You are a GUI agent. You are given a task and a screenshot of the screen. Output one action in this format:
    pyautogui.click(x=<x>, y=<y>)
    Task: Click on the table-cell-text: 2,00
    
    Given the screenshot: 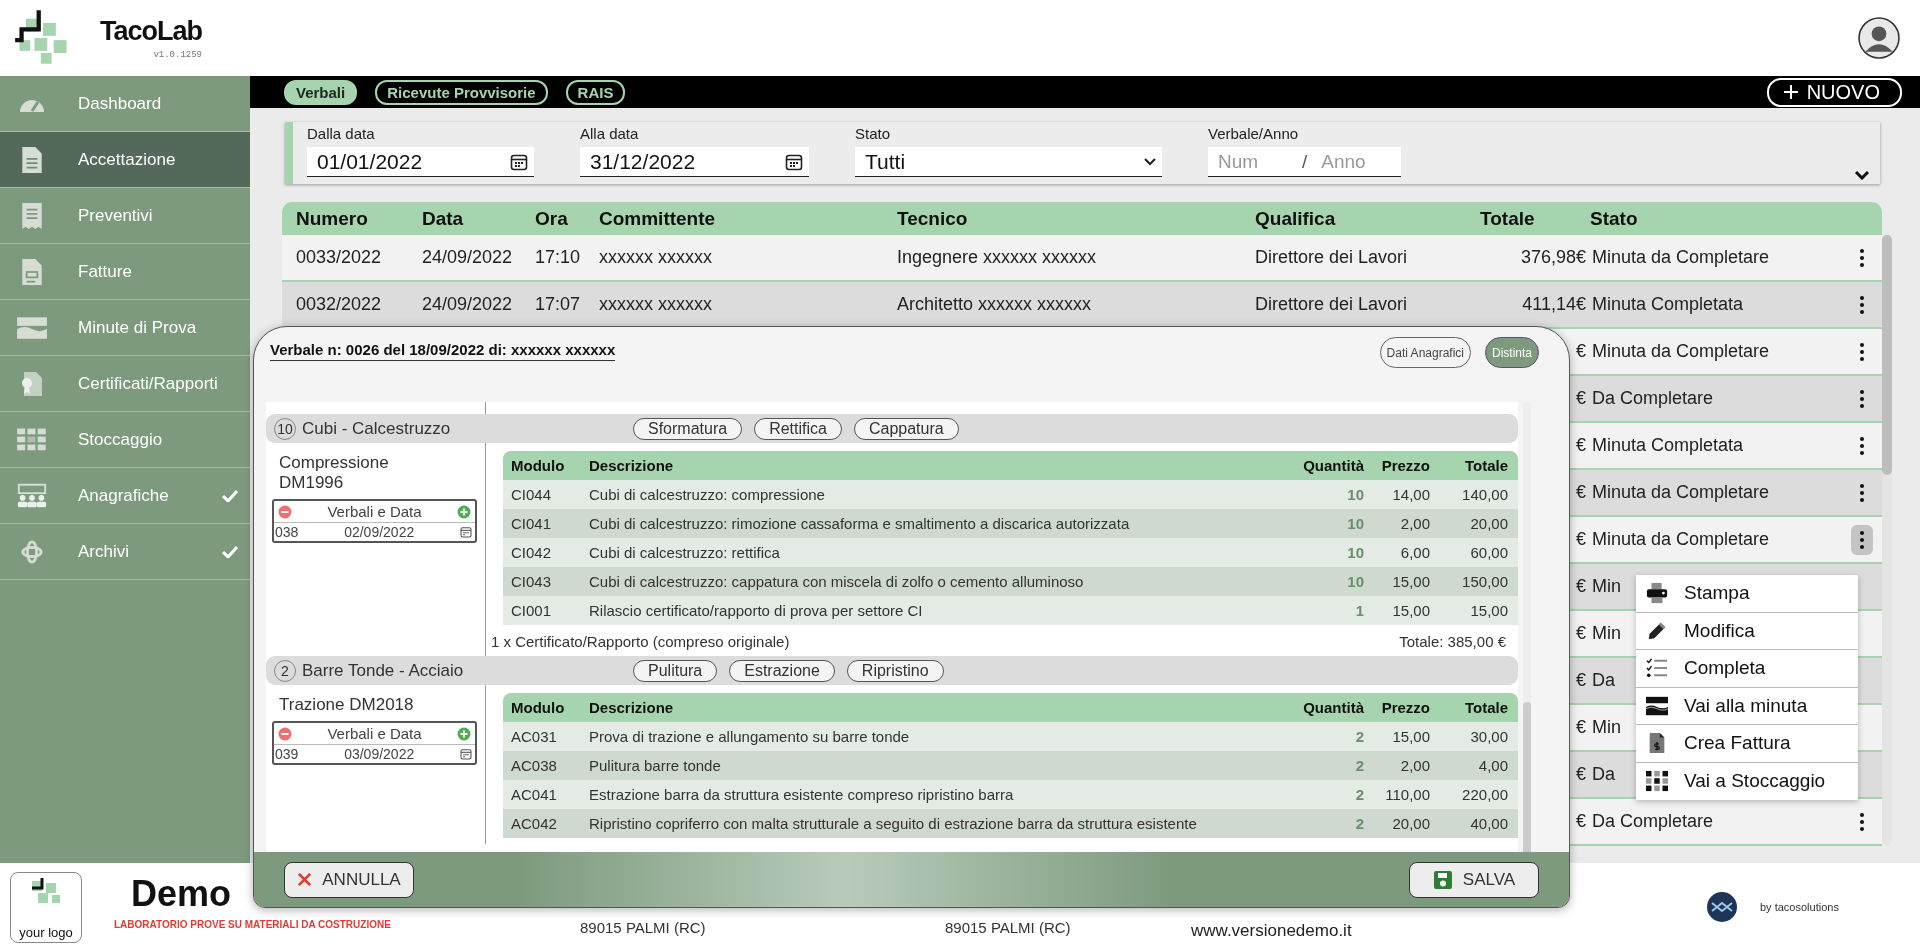 What is the action you would take?
    pyautogui.click(x=1414, y=765)
    